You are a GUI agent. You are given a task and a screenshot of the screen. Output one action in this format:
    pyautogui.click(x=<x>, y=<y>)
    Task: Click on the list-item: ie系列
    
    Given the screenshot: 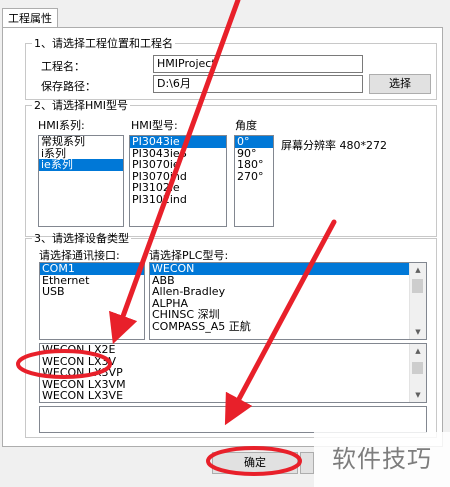 What is the action you would take?
    pyautogui.click(x=81, y=165)
    